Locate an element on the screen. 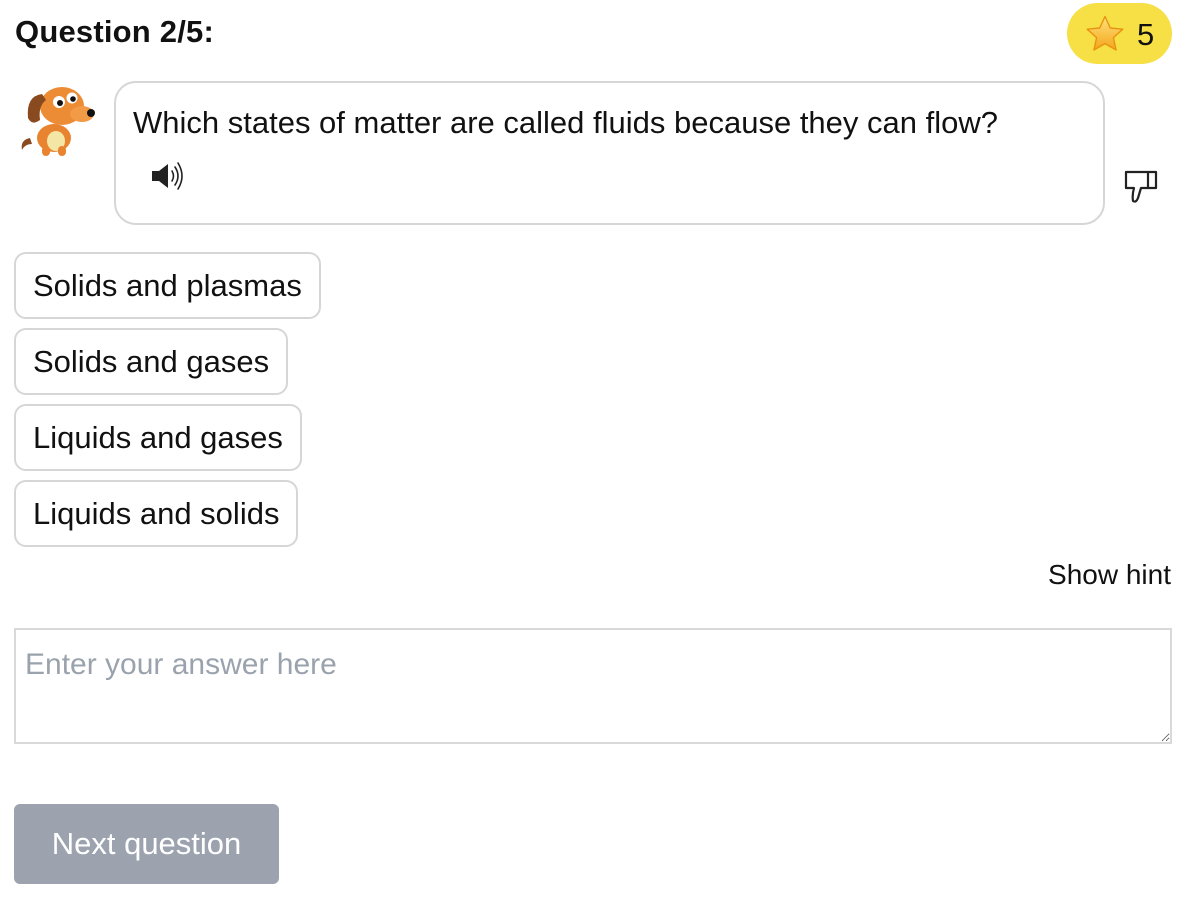 The height and width of the screenshot is (900, 1200). thumbs-down-icon is located at coordinates (1141, 187).